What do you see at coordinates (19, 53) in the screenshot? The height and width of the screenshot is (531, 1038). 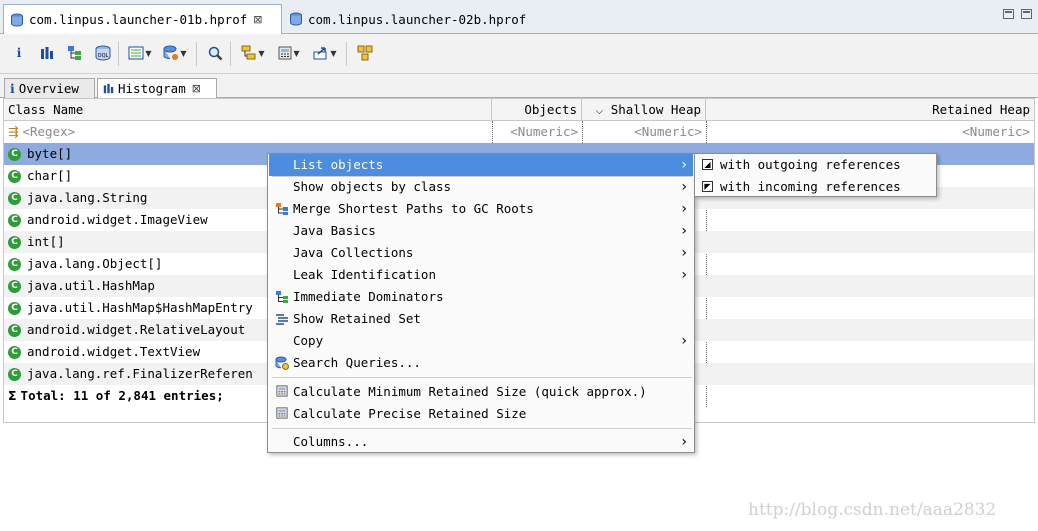 I see `info-icon: i` at bounding box center [19, 53].